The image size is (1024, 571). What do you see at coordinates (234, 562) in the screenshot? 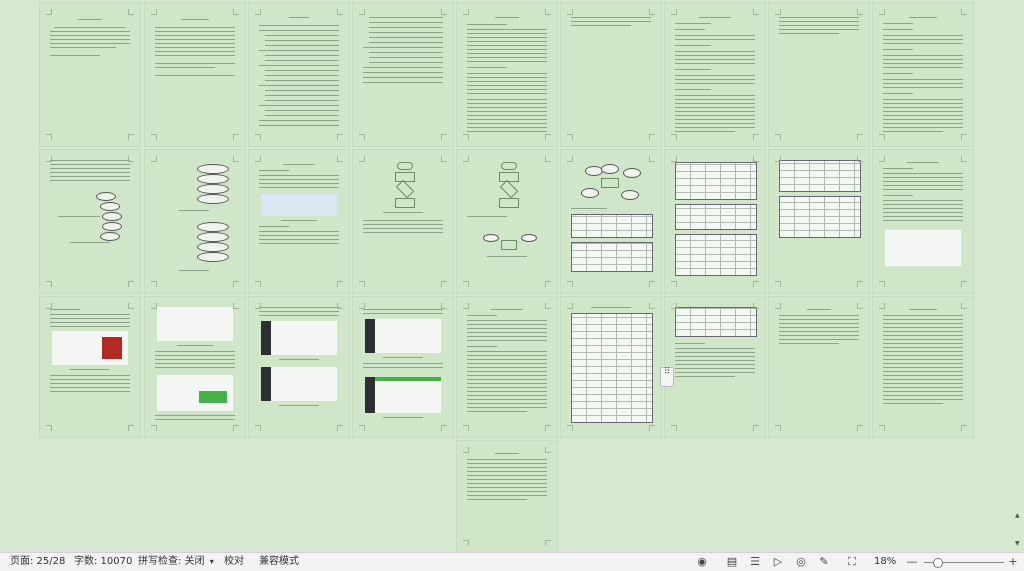
I see `proofread-button: 校对` at bounding box center [234, 562].